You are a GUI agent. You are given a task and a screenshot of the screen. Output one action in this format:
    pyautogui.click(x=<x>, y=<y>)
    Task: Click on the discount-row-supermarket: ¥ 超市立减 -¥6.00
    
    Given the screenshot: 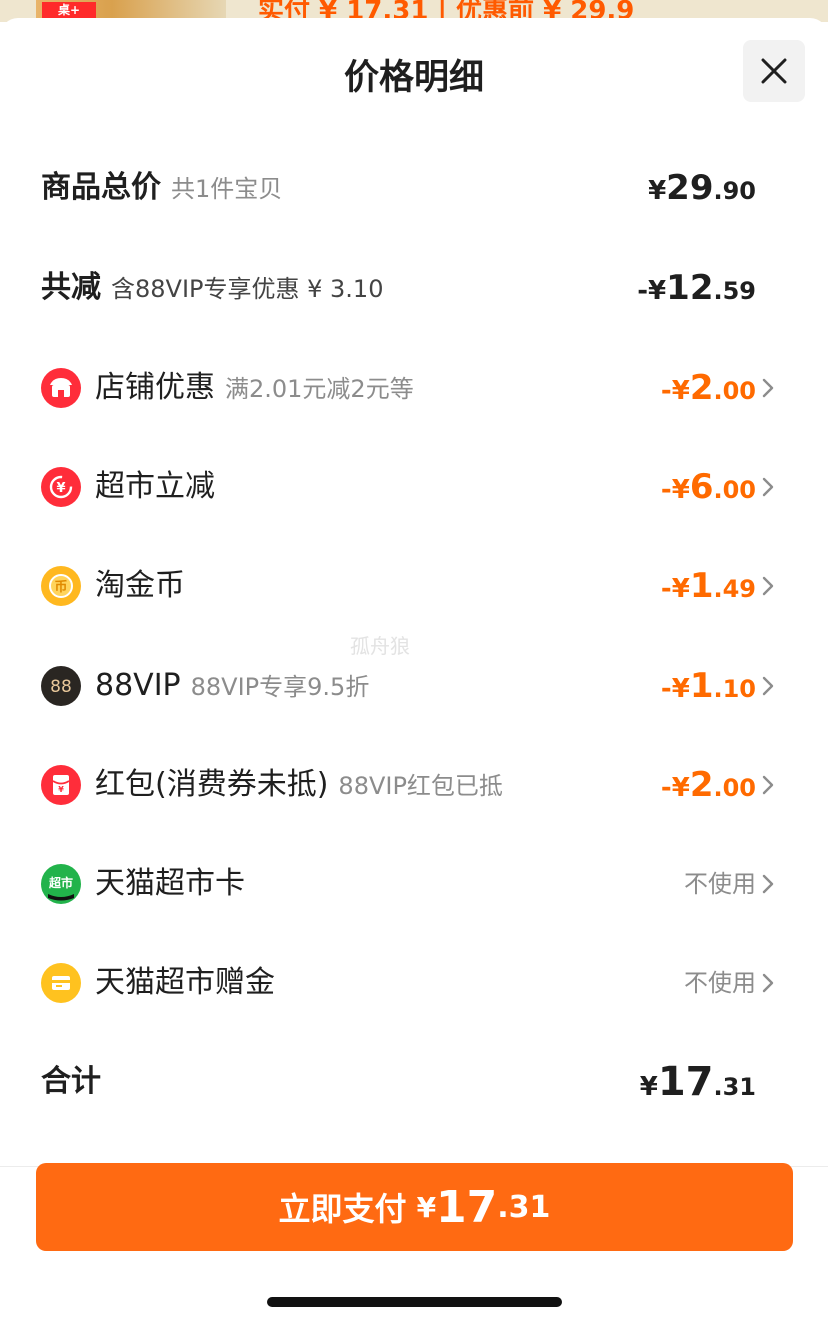 What is the action you would take?
    pyautogui.click(x=414, y=487)
    